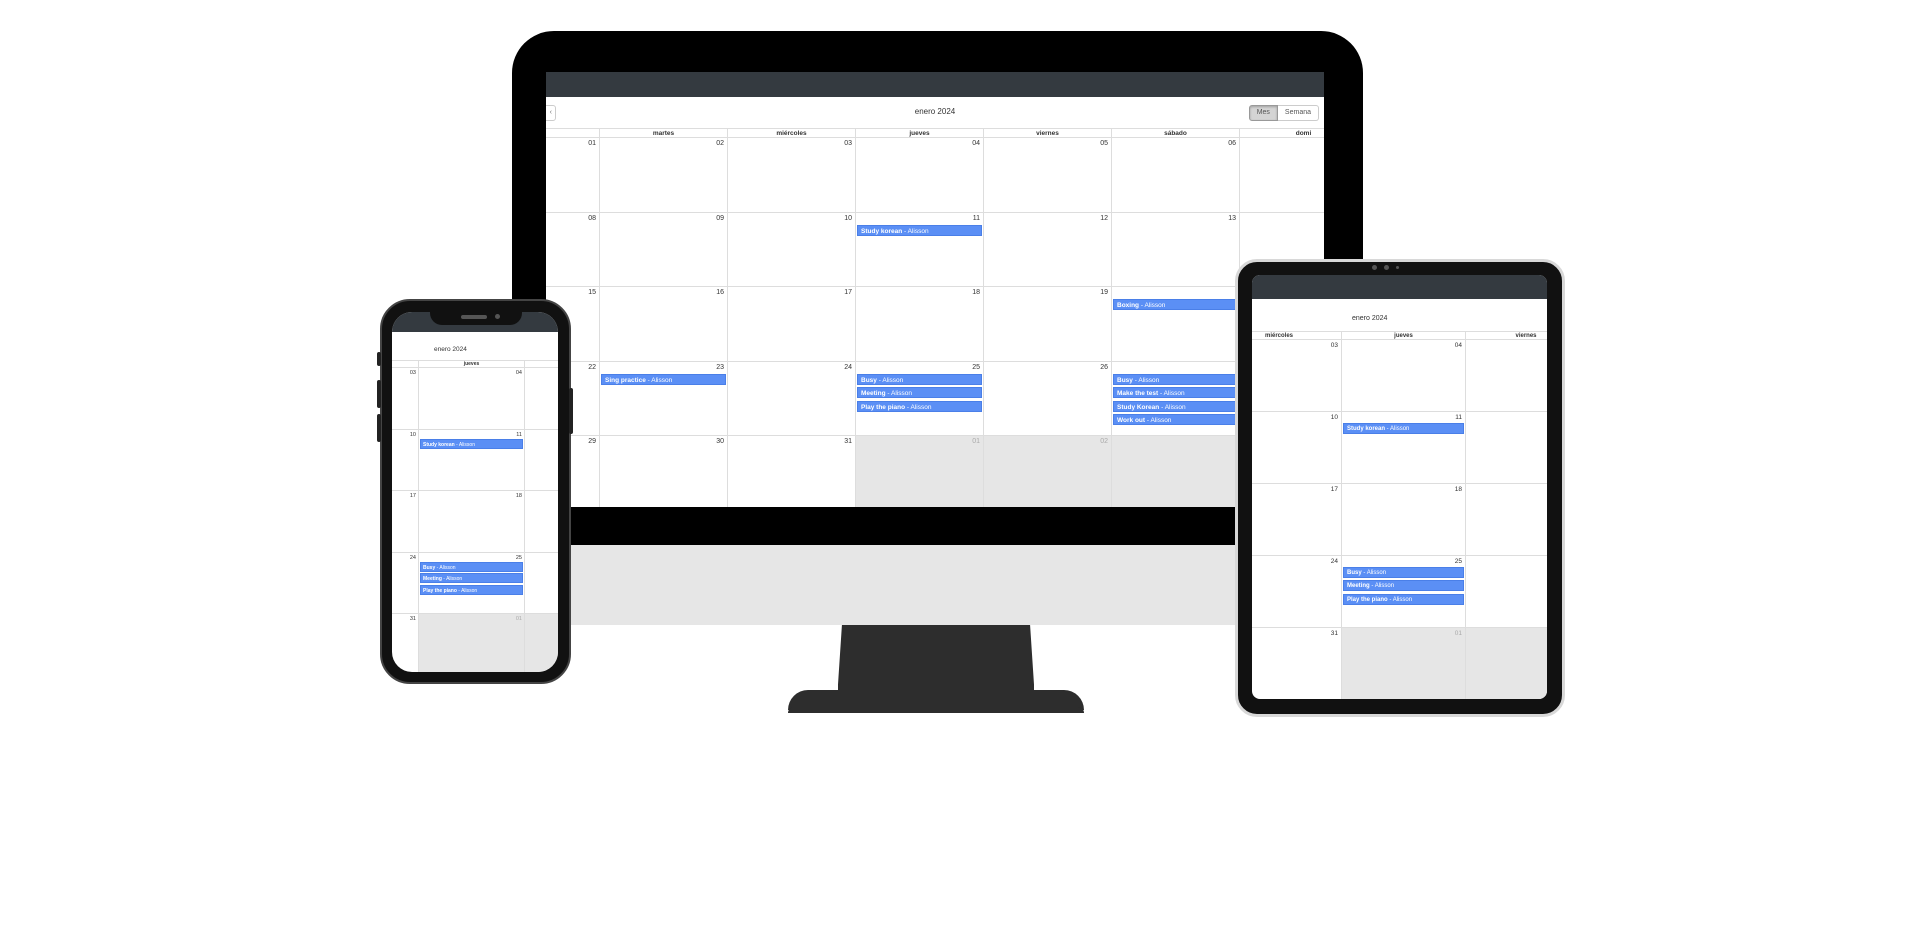 The image size is (1920, 950). What do you see at coordinates (663, 398) in the screenshot?
I see `day-cell: 23 Sing practice - Alisson` at bounding box center [663, 398].